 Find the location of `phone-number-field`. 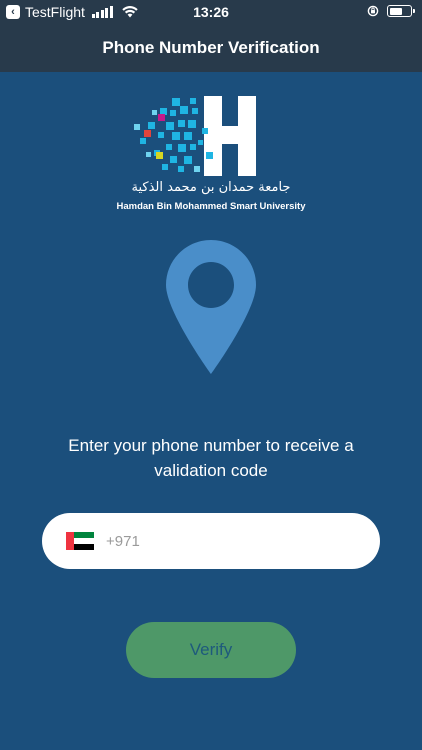

phone-number-field is located at coordinates (211, 541).